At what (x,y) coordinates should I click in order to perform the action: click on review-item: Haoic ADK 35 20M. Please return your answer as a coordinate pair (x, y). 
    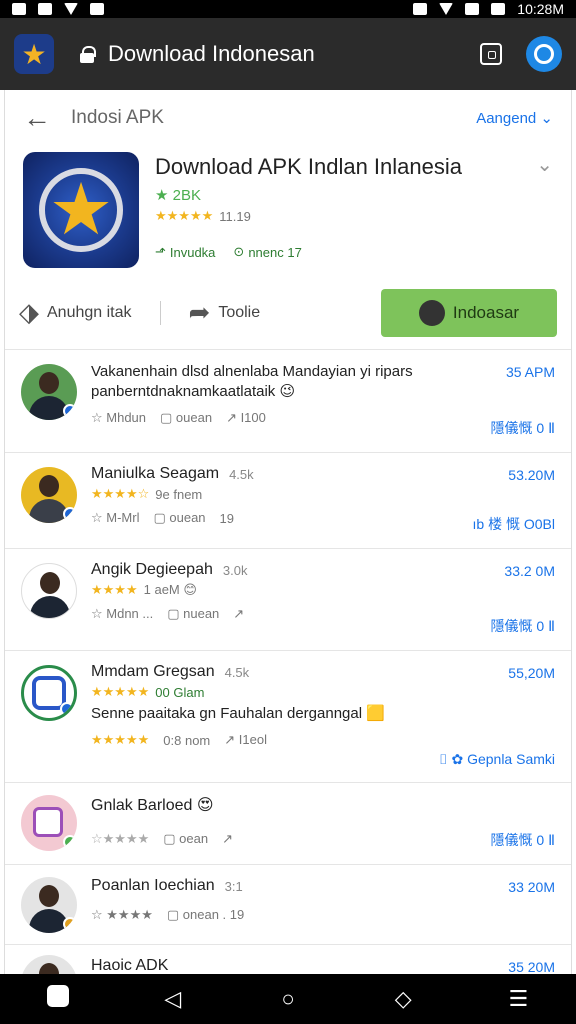
    Looking at the image, I should click on (288, 959).